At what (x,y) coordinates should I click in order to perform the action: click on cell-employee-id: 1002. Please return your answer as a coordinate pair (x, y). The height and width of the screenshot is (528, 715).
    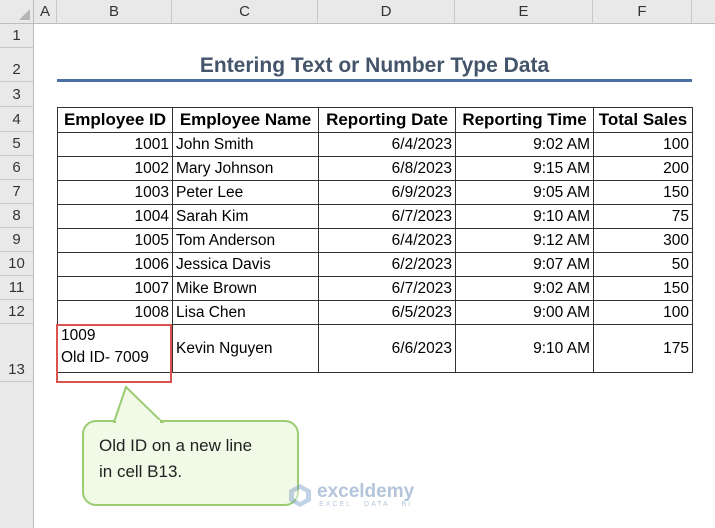
    Looking at the image, I should click on (115, 168).